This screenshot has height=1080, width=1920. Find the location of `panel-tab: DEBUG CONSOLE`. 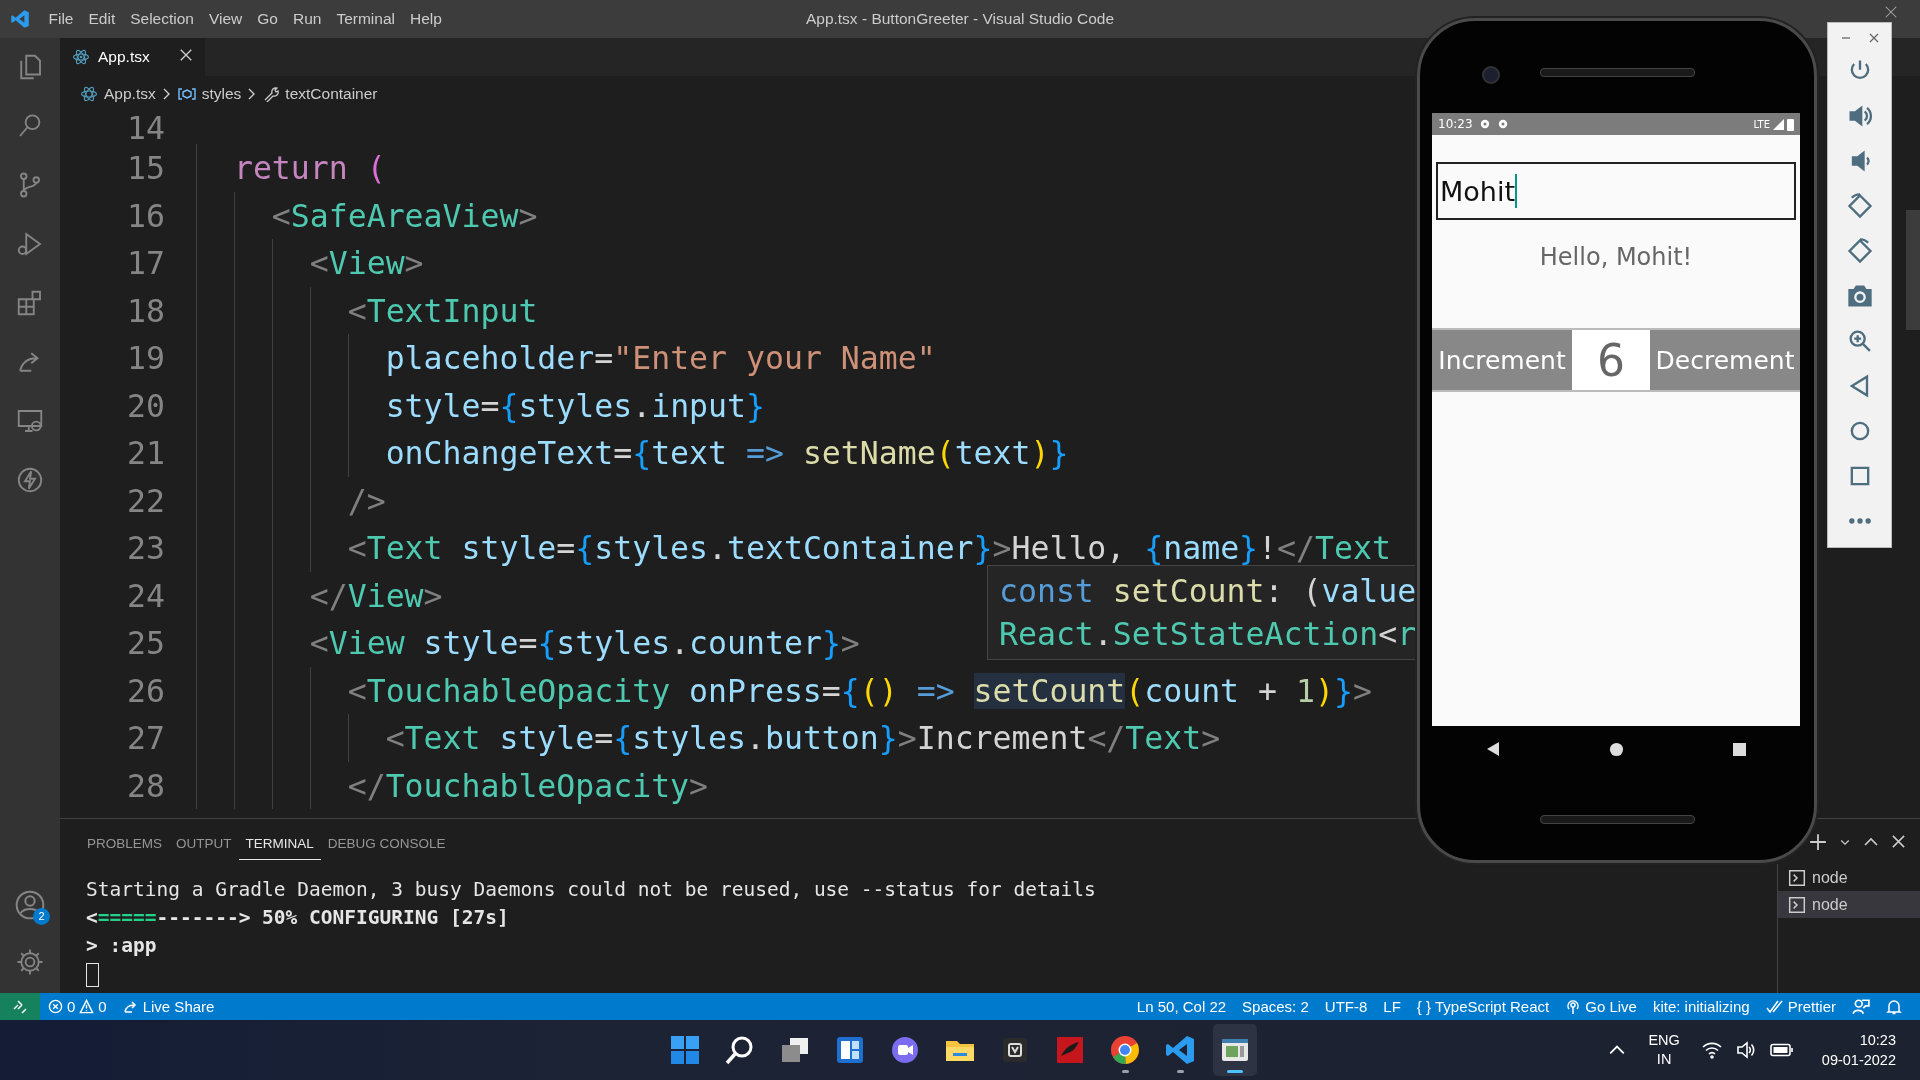

panel-tab: DEBUG CONSOLE is located at coordinates (386, 841).